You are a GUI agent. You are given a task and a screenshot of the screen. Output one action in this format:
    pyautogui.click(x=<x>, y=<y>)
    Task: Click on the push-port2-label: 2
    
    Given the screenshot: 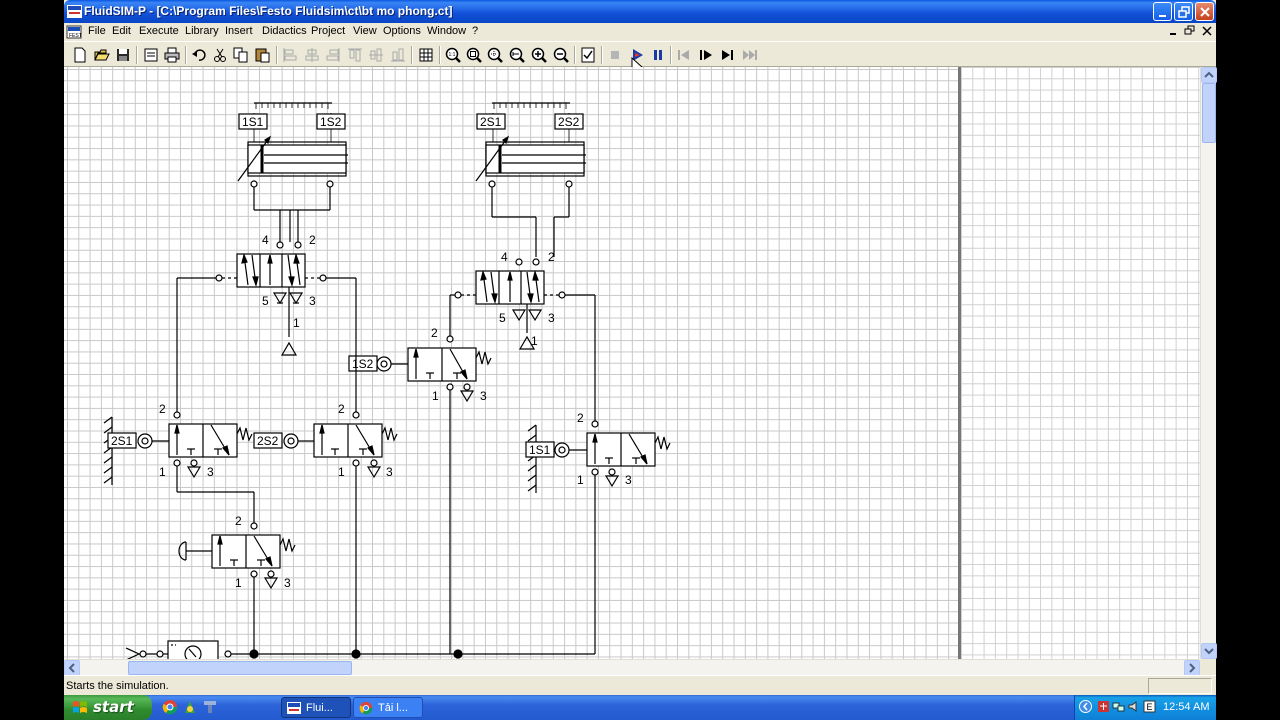 What is the action you would take?
    pyautogui.click(x=238, y=521)
    